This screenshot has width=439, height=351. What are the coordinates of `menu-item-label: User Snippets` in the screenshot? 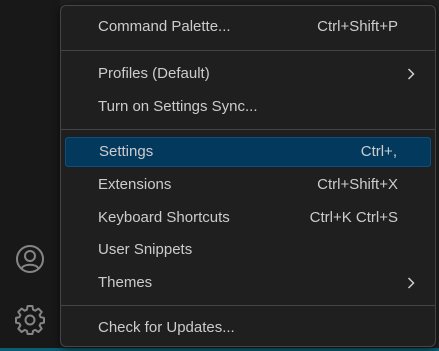 It's located at (145, 249).